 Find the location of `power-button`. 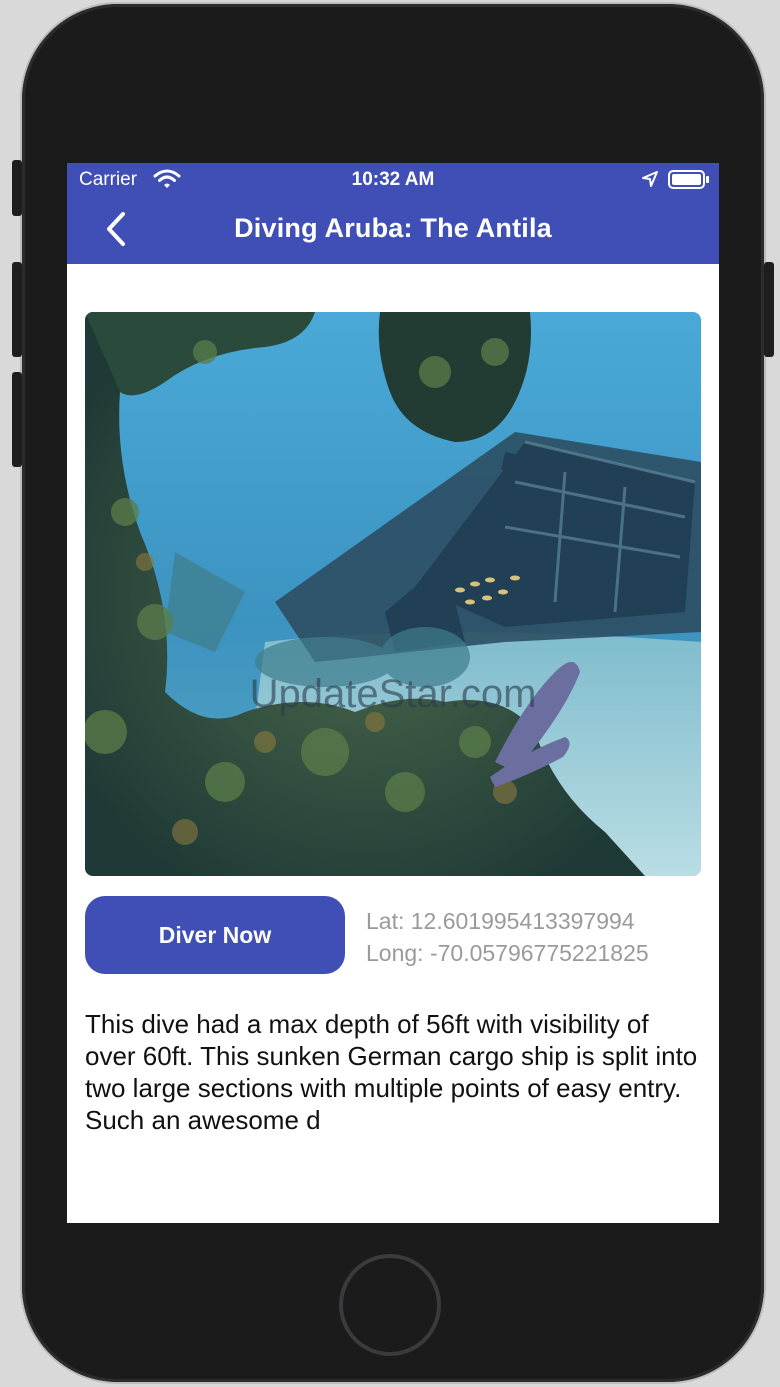

power-button is located at coordinates (769, 309).